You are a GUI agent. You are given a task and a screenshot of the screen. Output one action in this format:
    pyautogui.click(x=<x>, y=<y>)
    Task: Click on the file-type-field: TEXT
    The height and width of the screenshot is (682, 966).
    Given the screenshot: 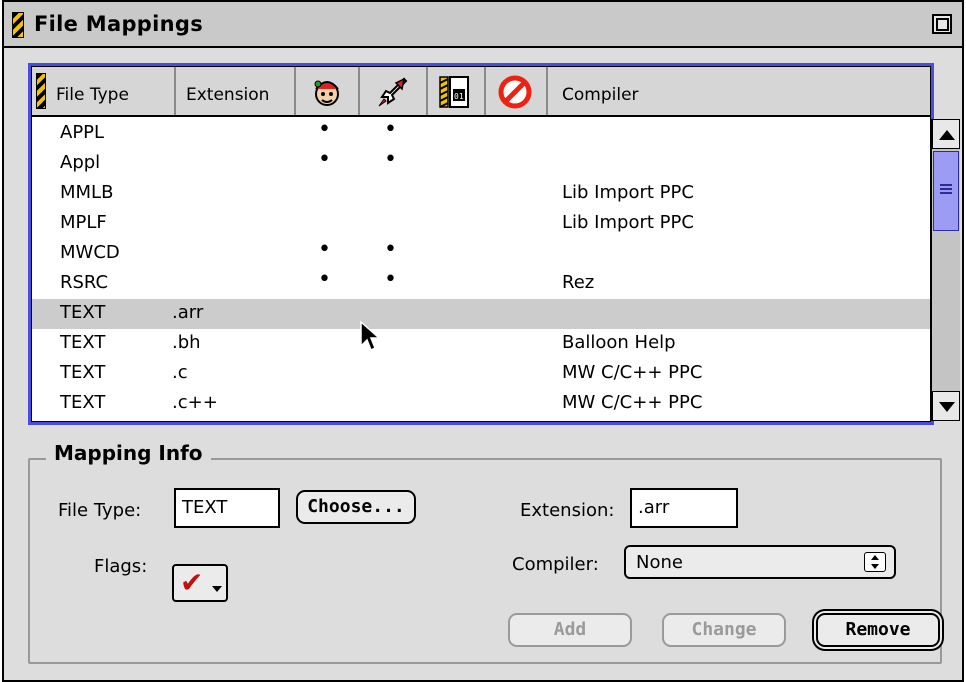 What is the action you would take?
    pyautogui.click(x=227, y=508)
    